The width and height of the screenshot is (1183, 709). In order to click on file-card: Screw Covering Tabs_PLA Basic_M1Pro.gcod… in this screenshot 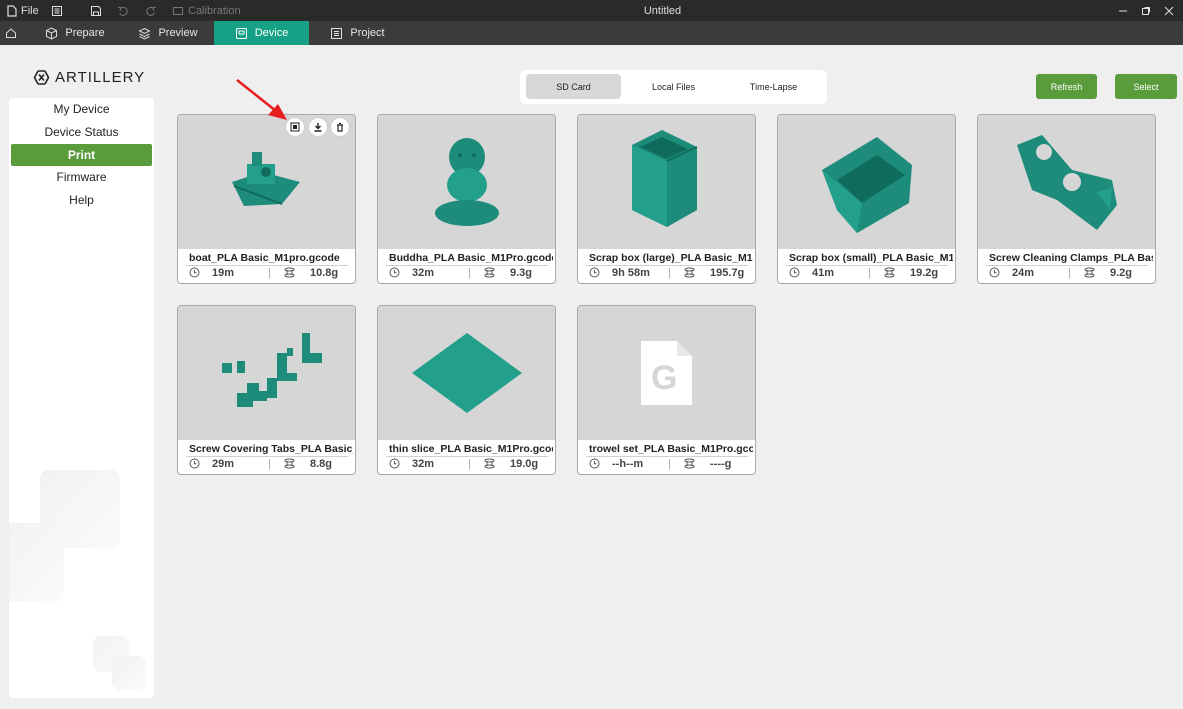, I will do `click(266, 390)`.